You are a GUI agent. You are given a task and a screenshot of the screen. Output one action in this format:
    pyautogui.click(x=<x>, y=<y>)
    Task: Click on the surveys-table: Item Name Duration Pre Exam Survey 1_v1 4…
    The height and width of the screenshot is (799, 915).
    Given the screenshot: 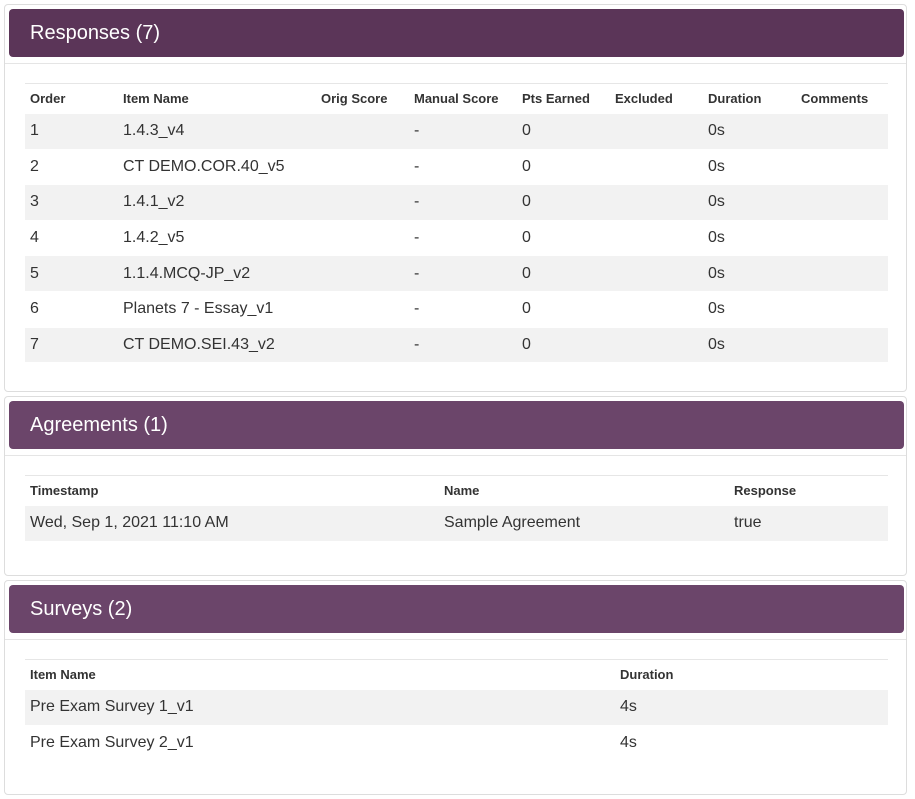 What is the action you would take?
    pyautogui.click(x=456, y=710)
    